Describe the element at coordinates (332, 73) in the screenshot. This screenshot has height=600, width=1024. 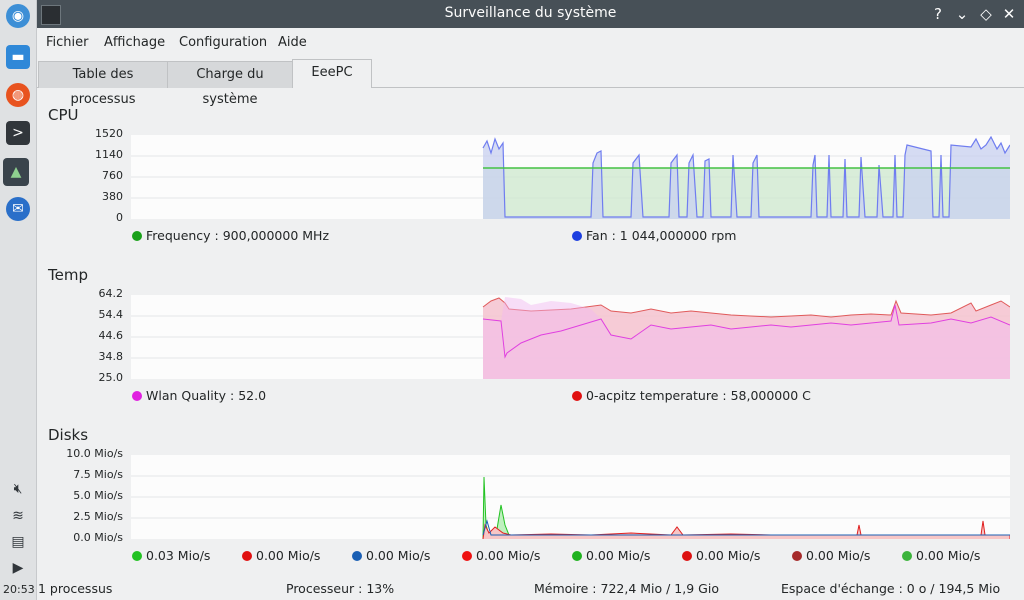
I see `tab-eeepc: EeePC` at that location.